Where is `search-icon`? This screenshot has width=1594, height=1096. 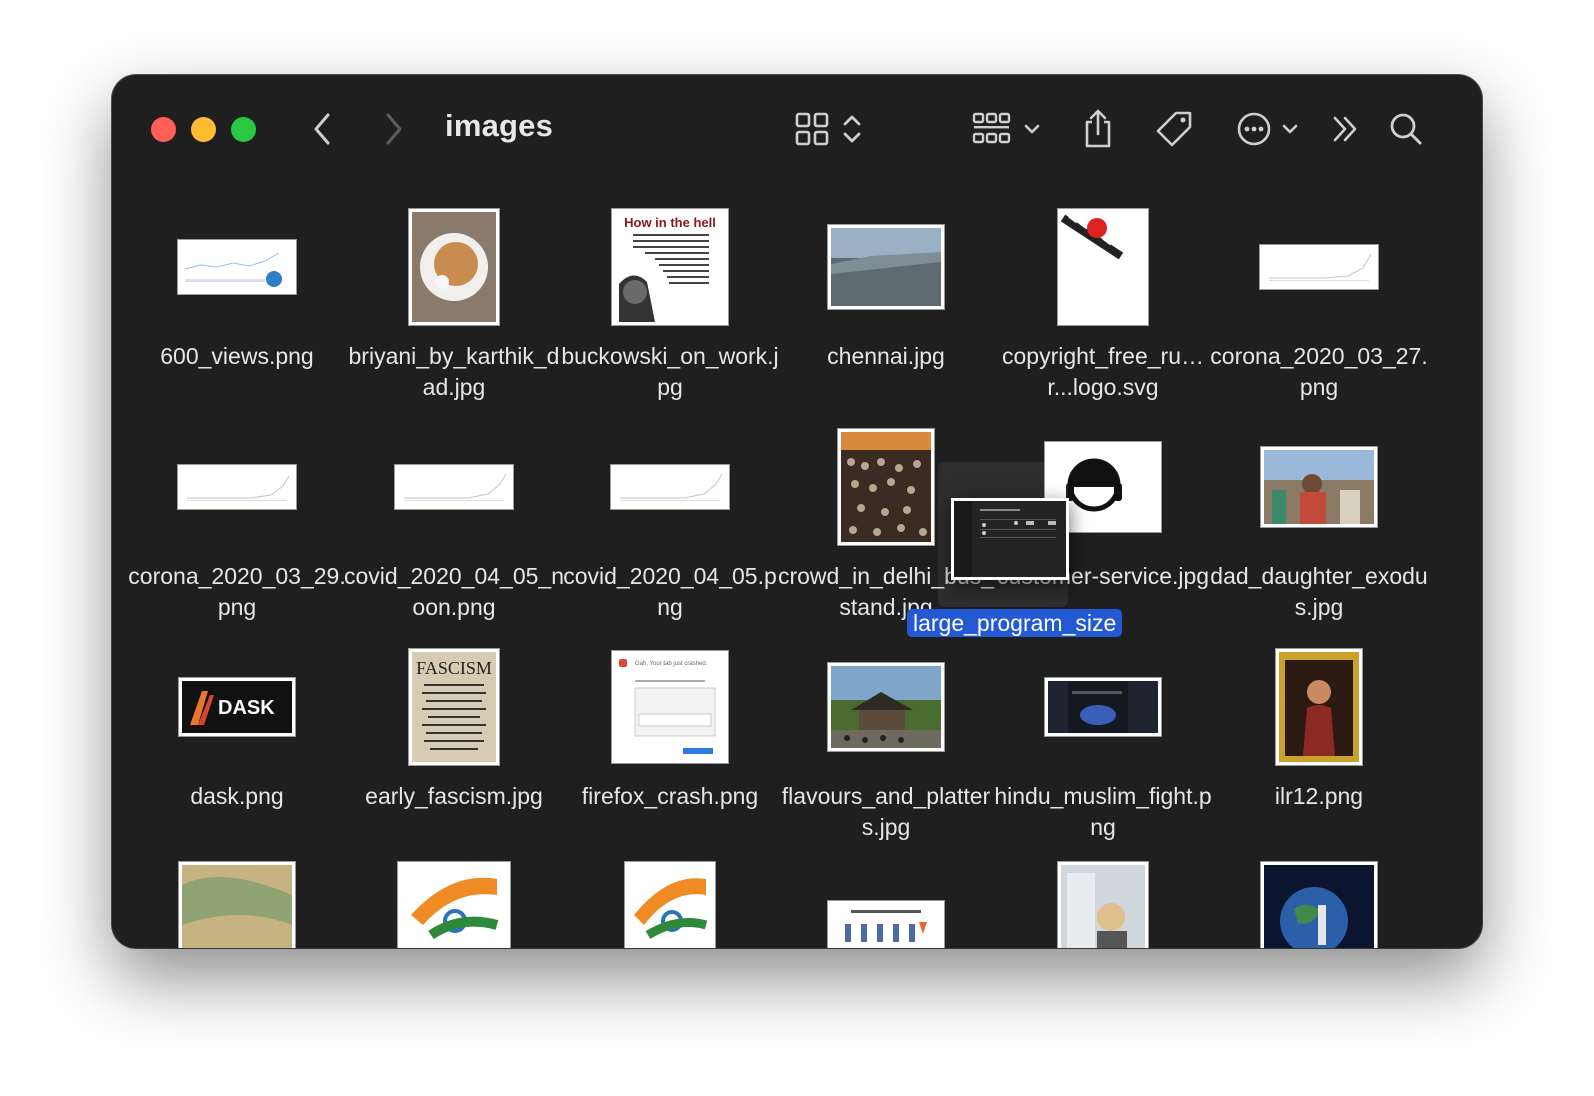 search-icon is located at coordinates (1406, 129).